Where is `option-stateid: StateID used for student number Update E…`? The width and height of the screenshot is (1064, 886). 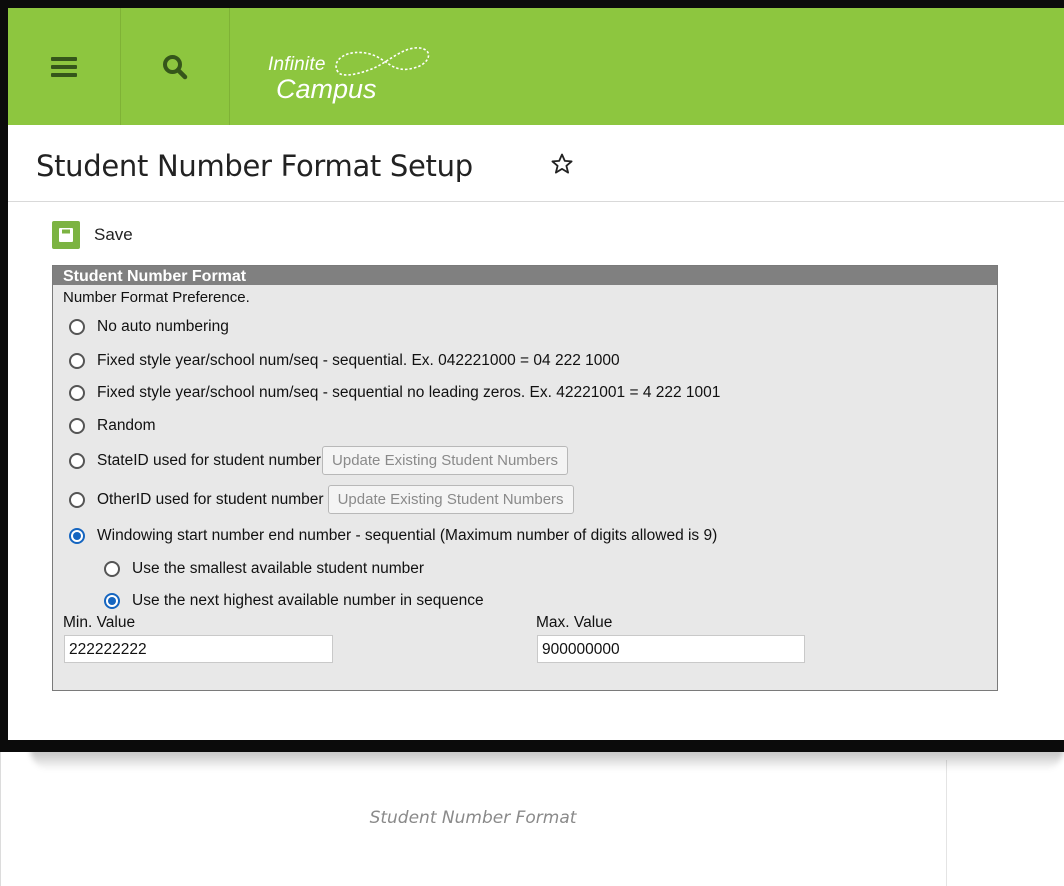
option-stateid: StateID used for student number Update E… is located at coordinates (318, 460).